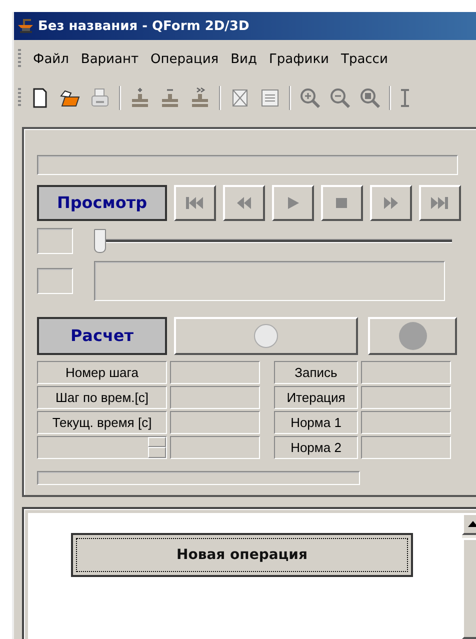 The width and height of the screenshot is (476, 639). What do you see at coordinates (364, 59) in the screenshot?
I see `menu-item: Трасси` at bounding box center [364, 59].